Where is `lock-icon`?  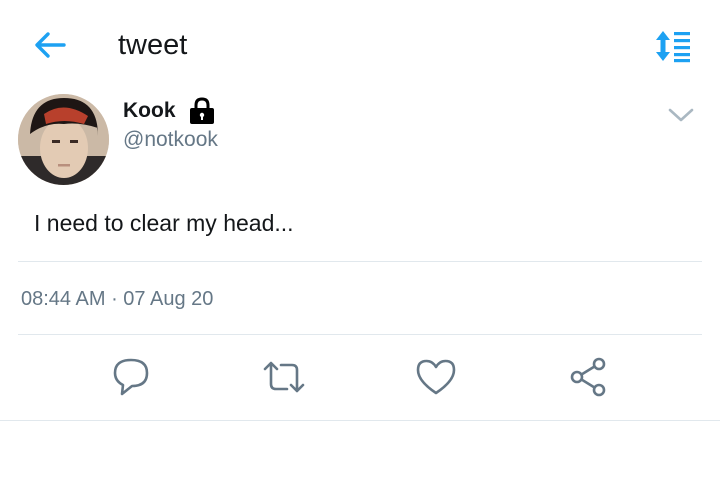 lock-icon is located at coordinates (202, 111).